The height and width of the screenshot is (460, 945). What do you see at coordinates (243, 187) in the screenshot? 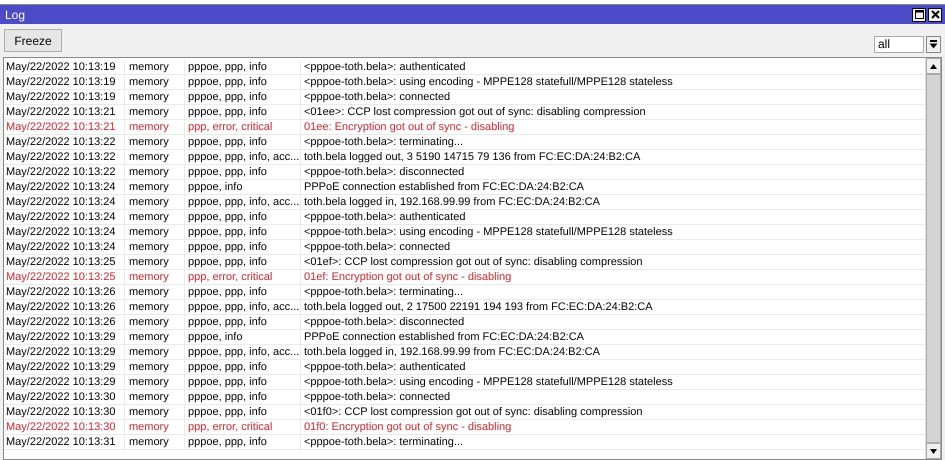
I see `topics-cell: pppoe, info` at bounding box center [243, 187].